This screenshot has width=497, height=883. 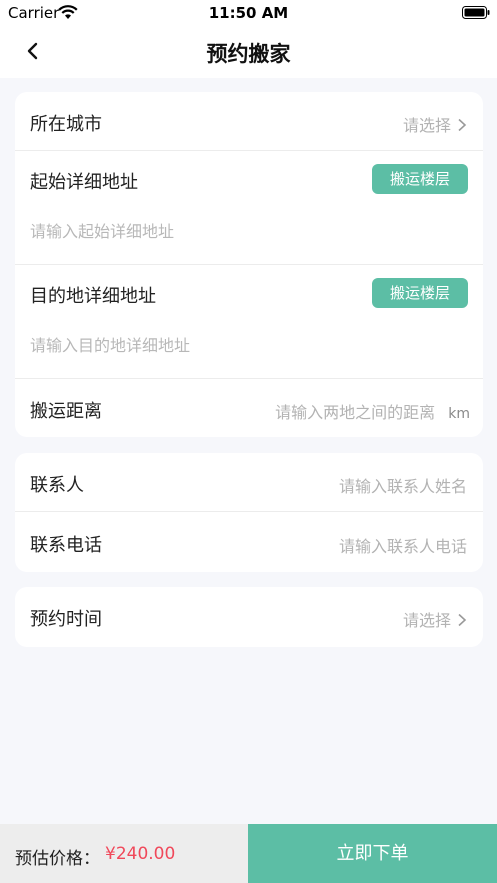 I want to click on start-address-row: 起始详细地址 搬运楼层 请输入起始详细地址, so click(x=249, y=208).